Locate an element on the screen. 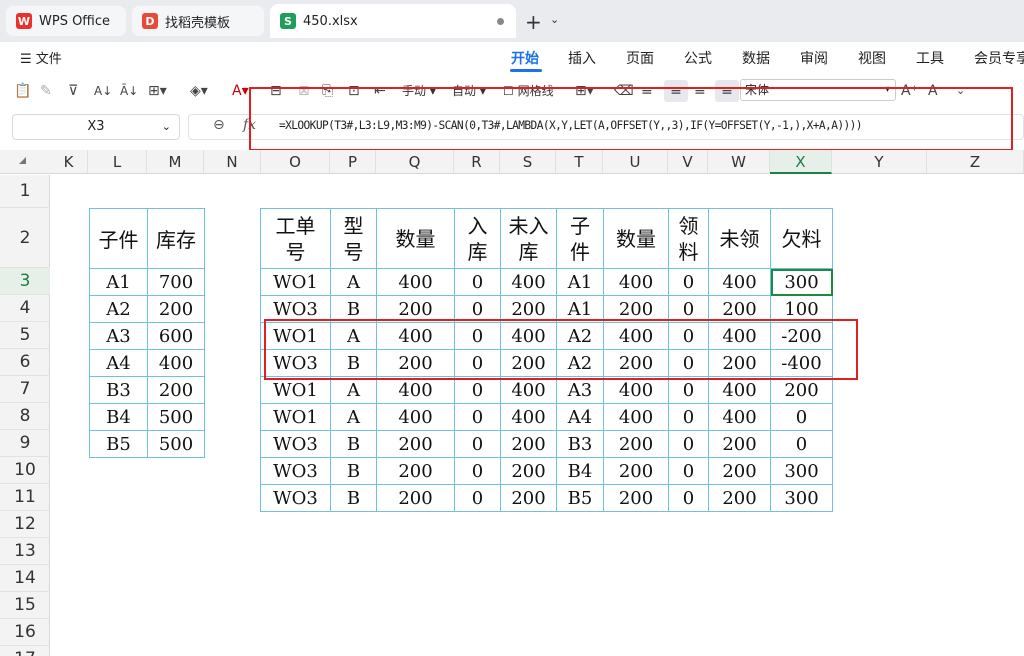 This screenshot has height=656, width=1024. fill-color-icon: ◈▾ is located at coordinates (199, 91).